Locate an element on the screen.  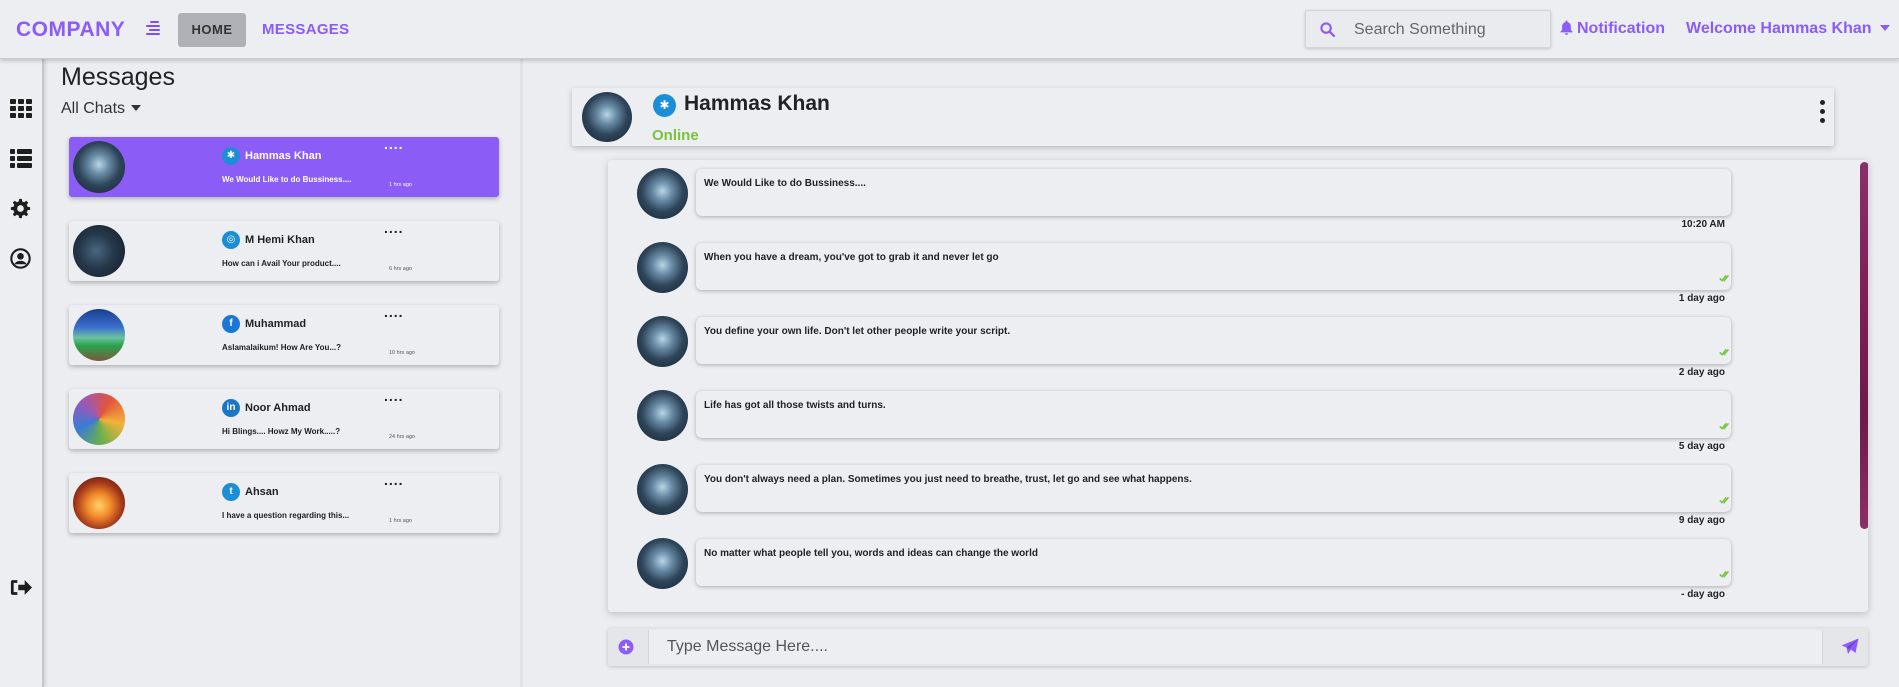
thread-scrollbar is located at coordinates (1864, 345).